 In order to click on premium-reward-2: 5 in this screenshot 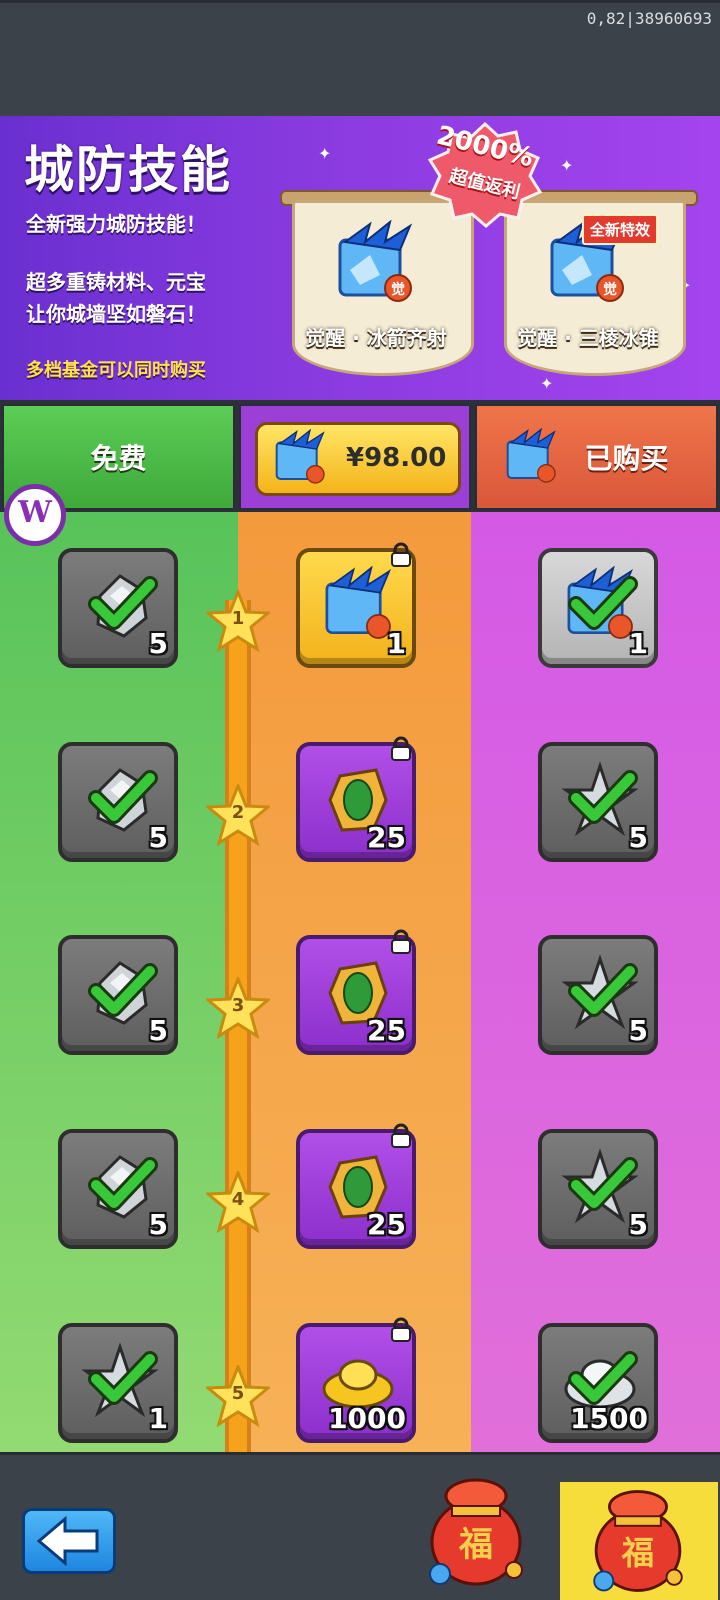, I will do `click(598, 802)`.